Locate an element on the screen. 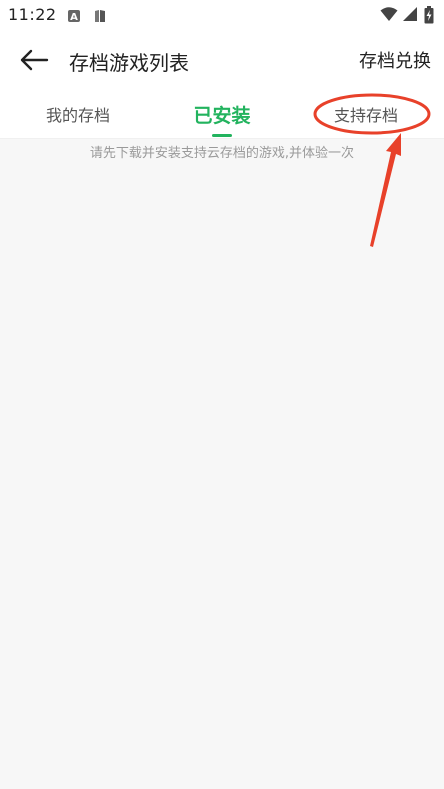 The height and width of the screenshot is (789, 444). tab-label: 支持存档 is located at coordinates (365, 115).